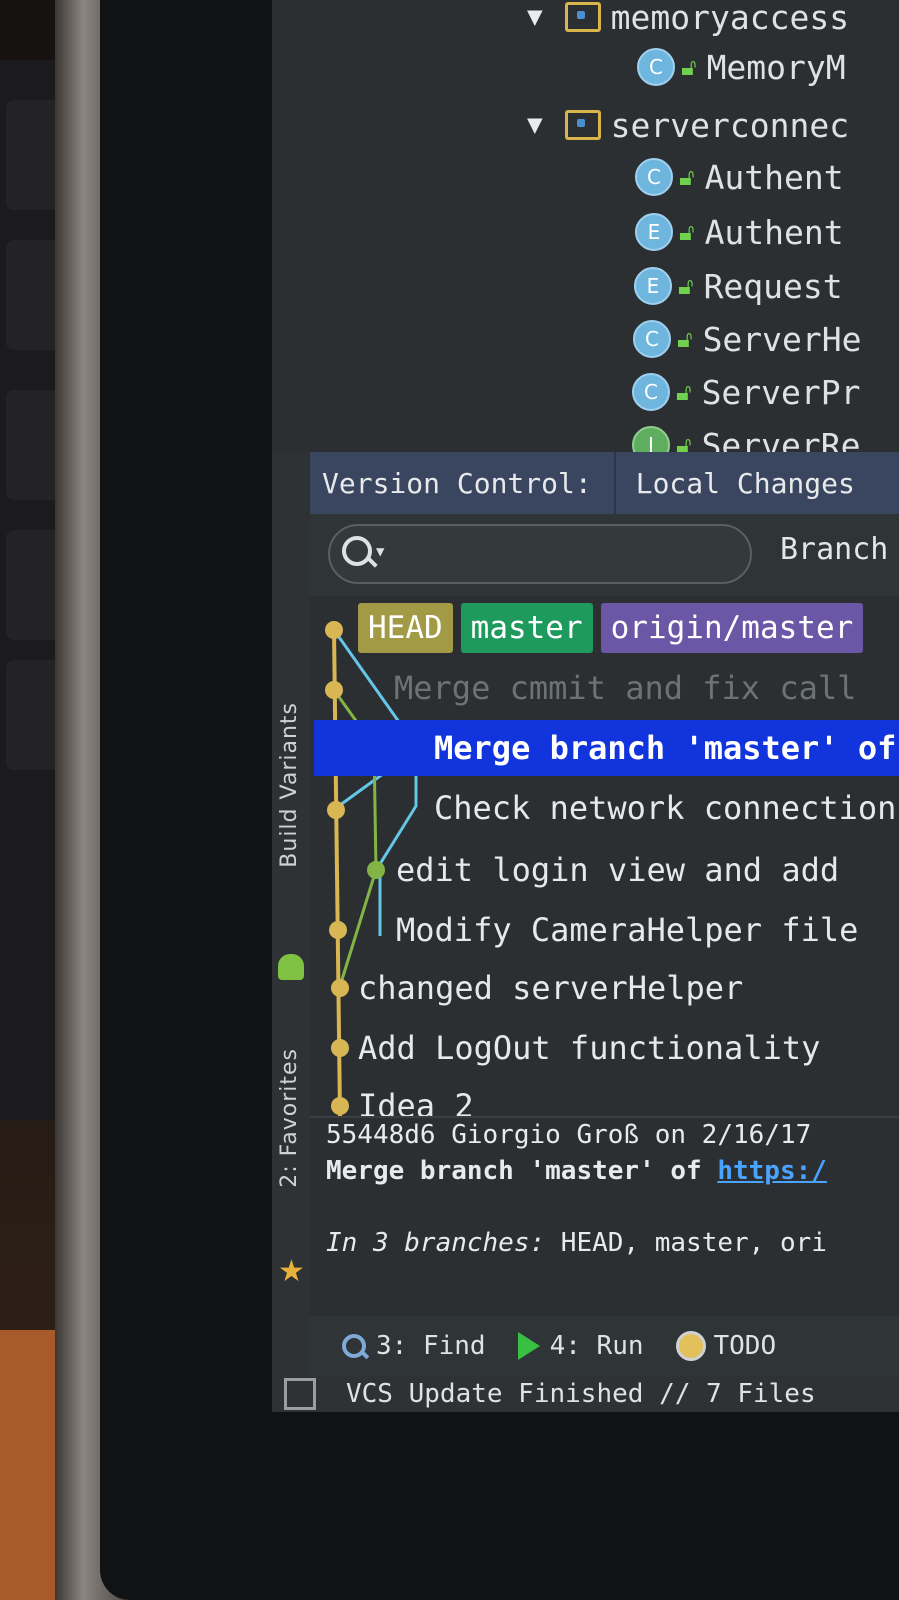 The width and height of the screenshot is (899, 1600). What do you see at coordinates (354, 1346) in the screenshot?
I see `find-icon` at bounding box center [354, 1346].